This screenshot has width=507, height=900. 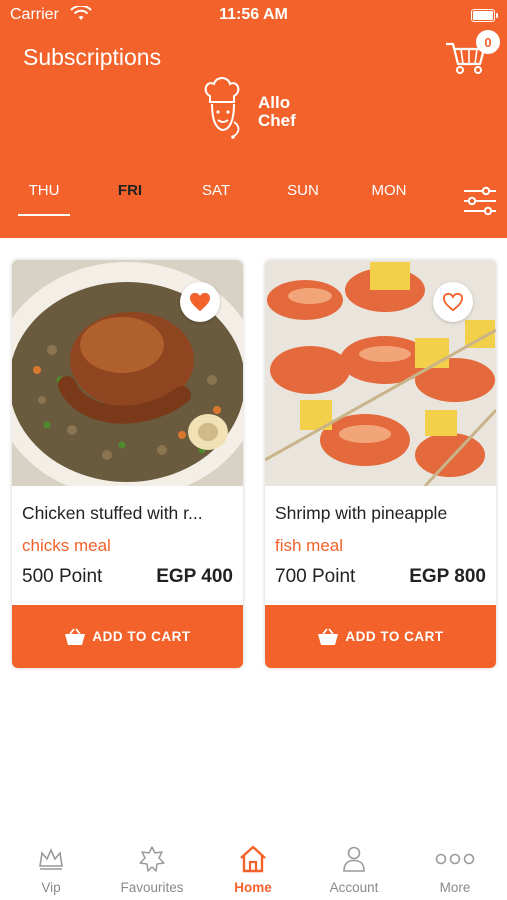 I want to click on product-category: chicks meal, so click(x=66, y=545).